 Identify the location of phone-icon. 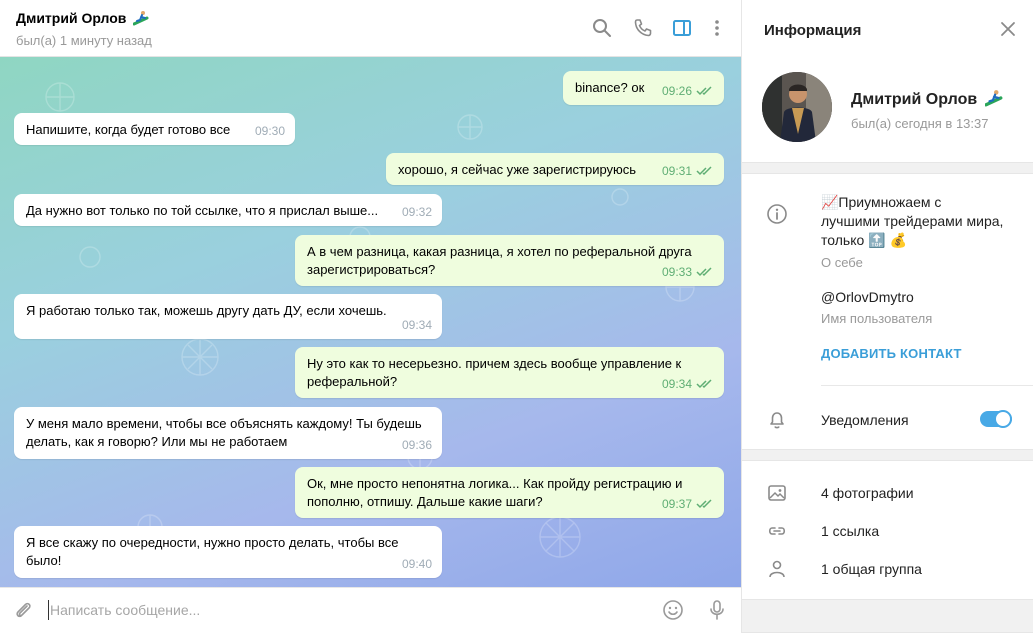
(643, 28).